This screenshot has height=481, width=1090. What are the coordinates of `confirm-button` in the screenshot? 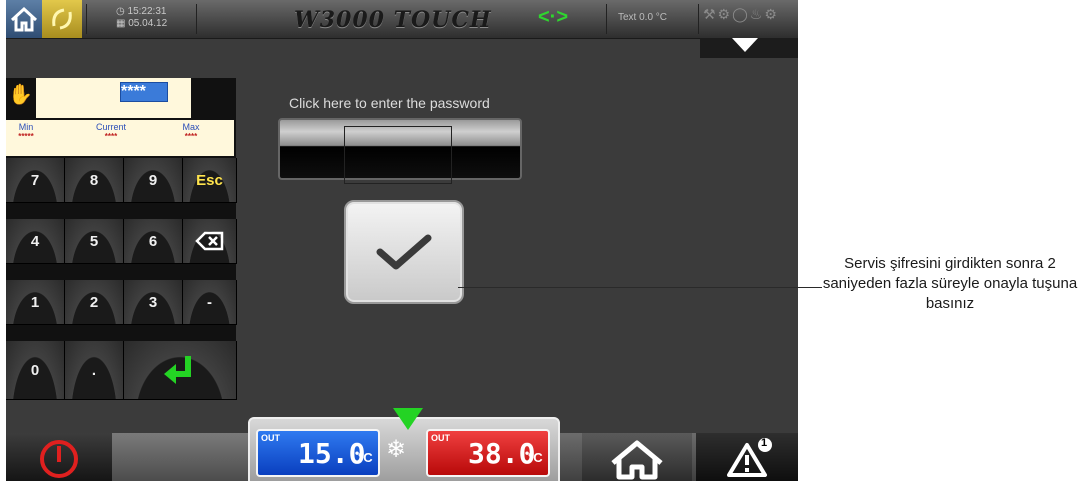 It's located at (404, 252).